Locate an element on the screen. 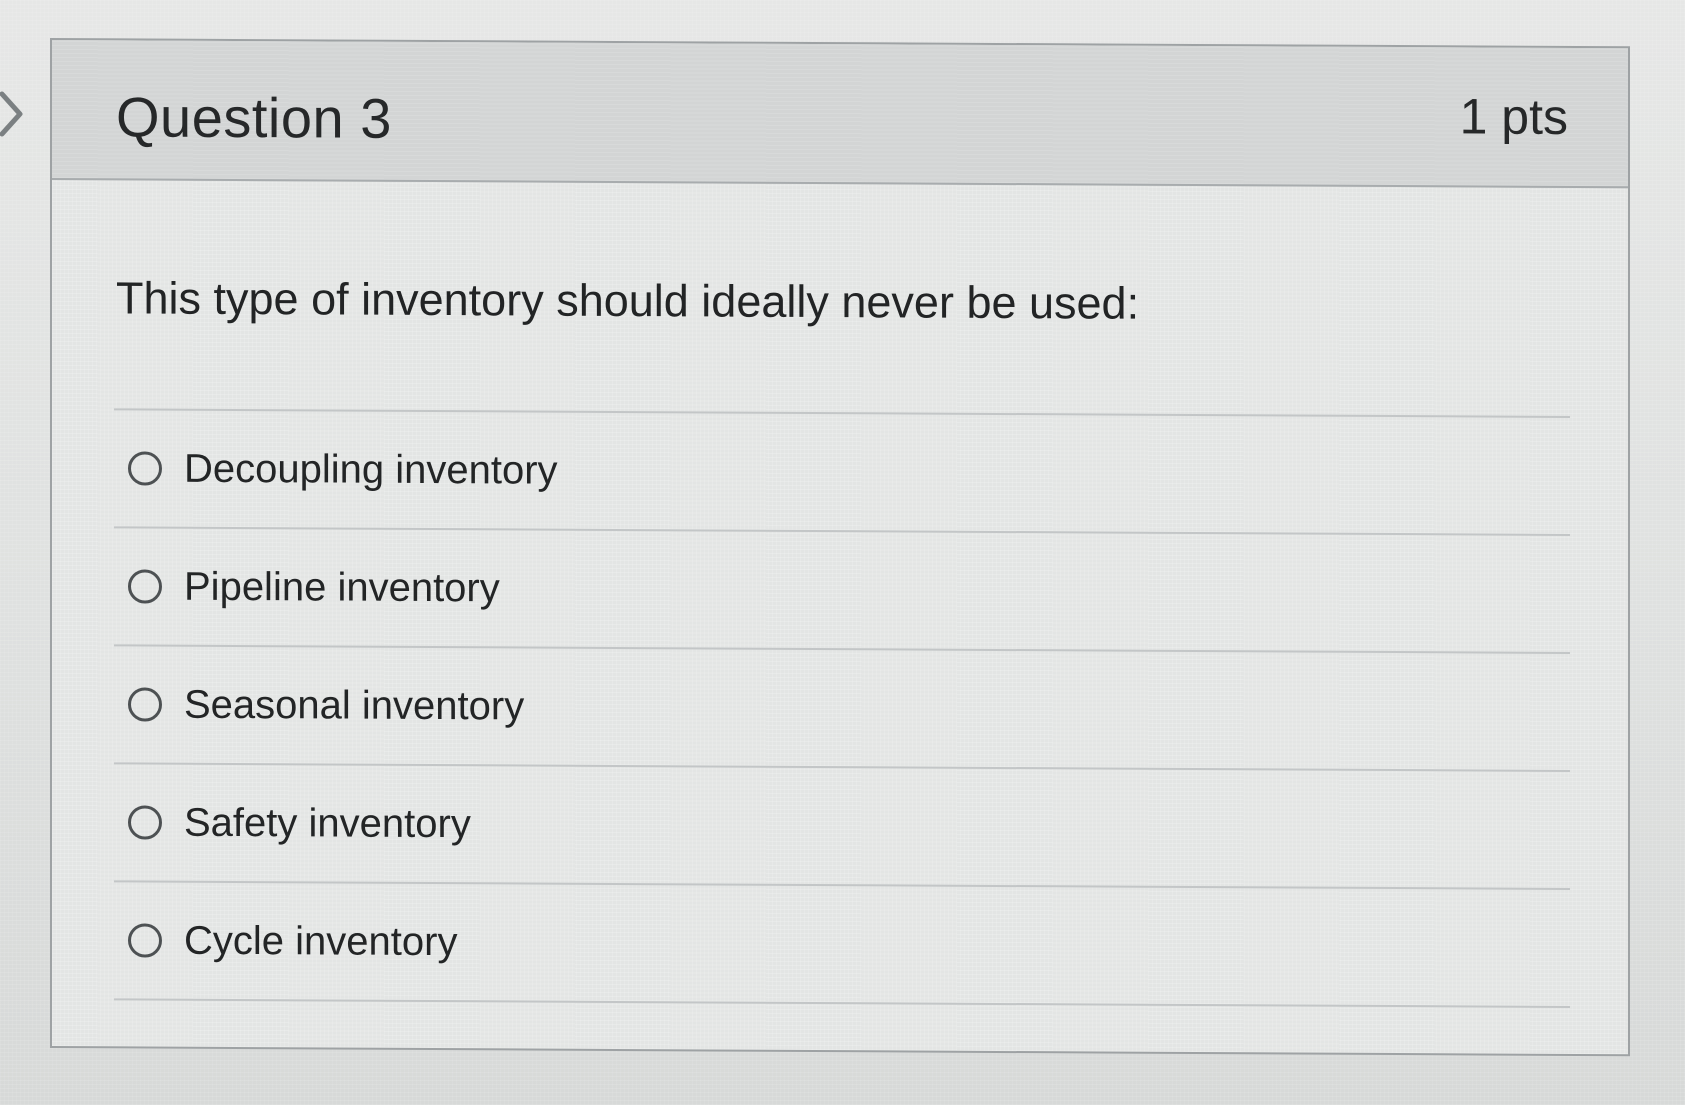 This screenshot has height=1105, width=1685. answer-option-pipeline: Pipeline inventory is located at coordinates (842, 589).